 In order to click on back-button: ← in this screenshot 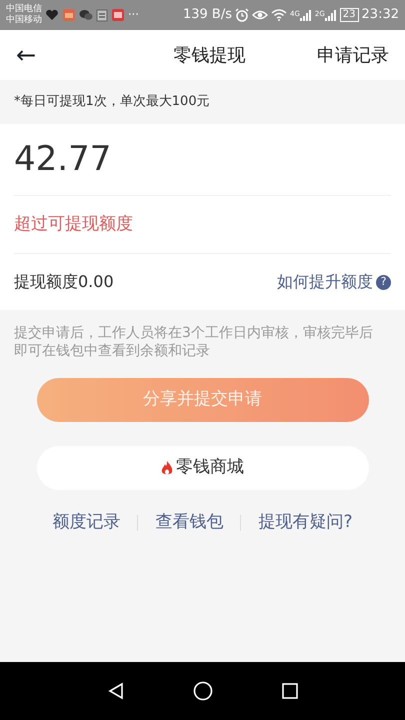, I will do `click(26, 55)`.